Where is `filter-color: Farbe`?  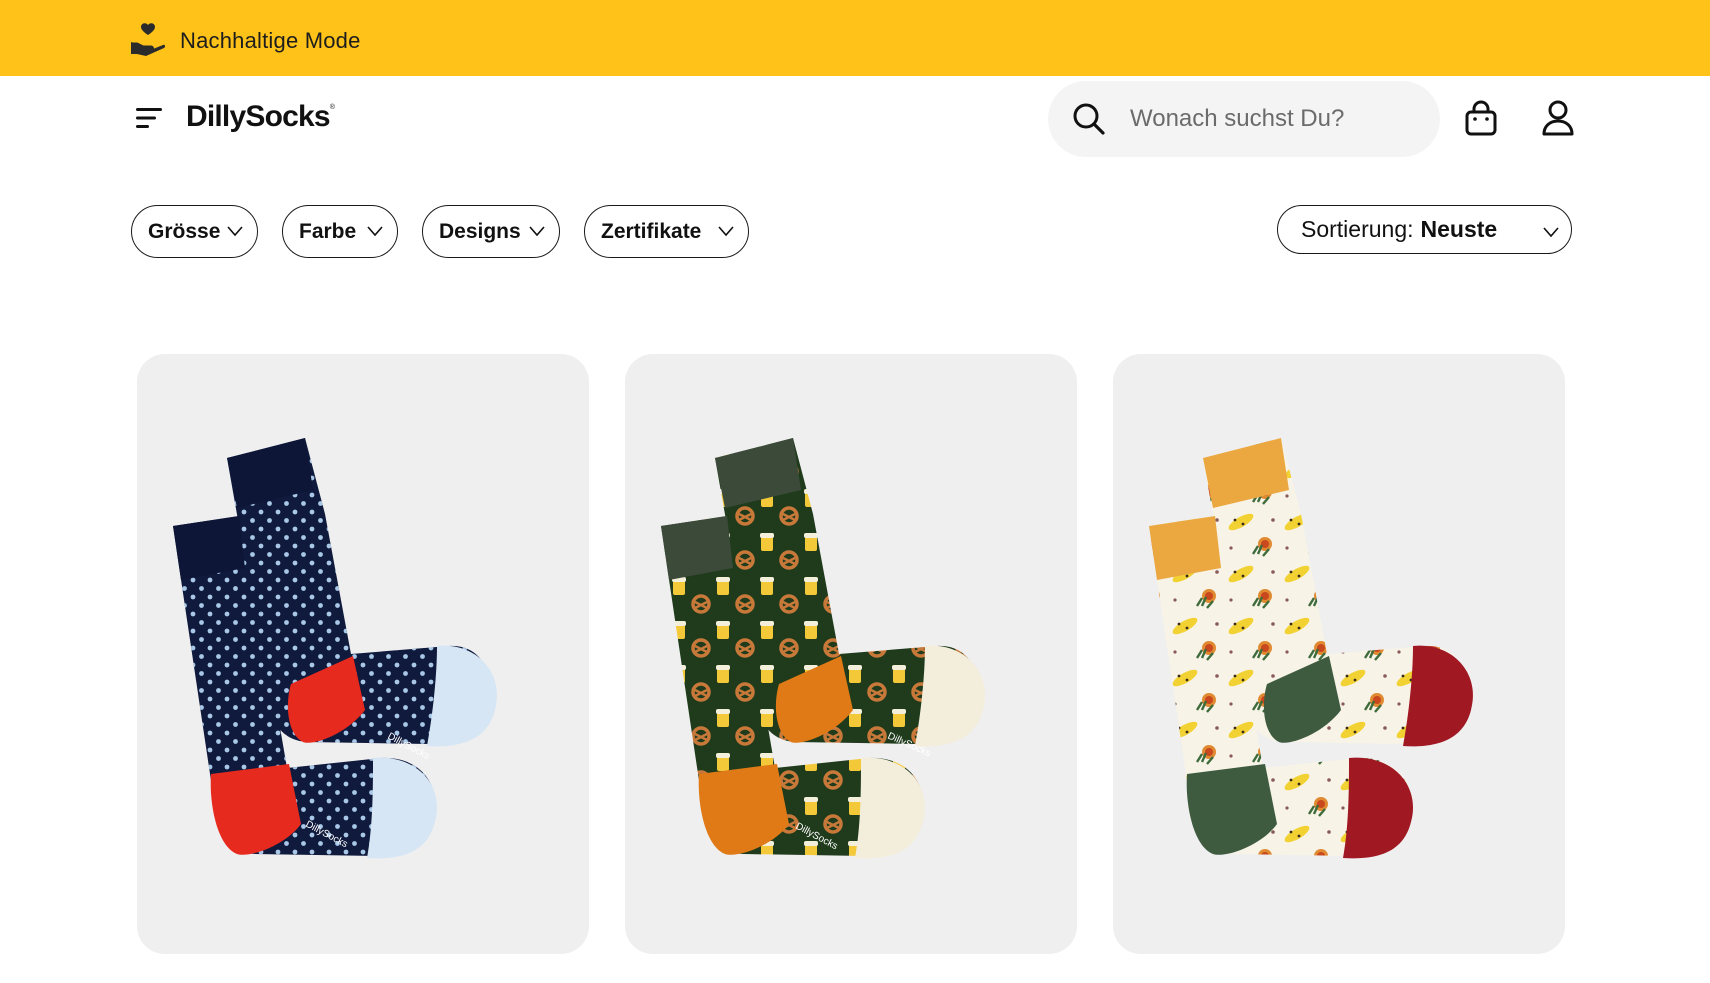 filter-color: Farbe is located at coordinates (340, 231).